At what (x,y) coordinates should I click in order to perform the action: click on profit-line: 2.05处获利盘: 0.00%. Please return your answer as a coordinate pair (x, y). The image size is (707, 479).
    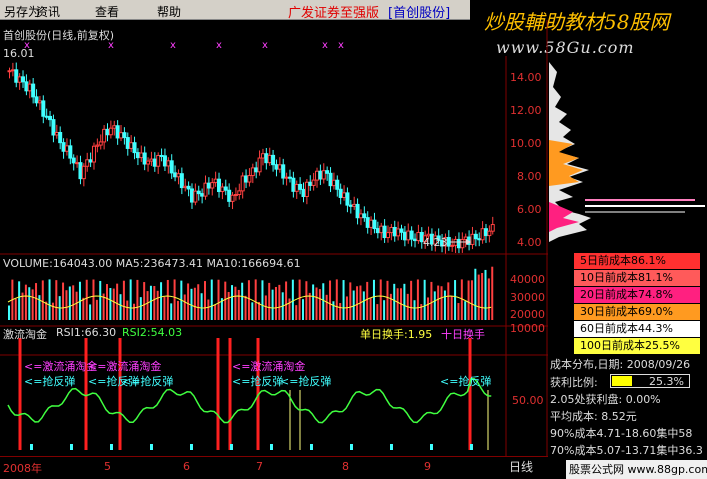
    Looking at the image, I should click on (605, 399).